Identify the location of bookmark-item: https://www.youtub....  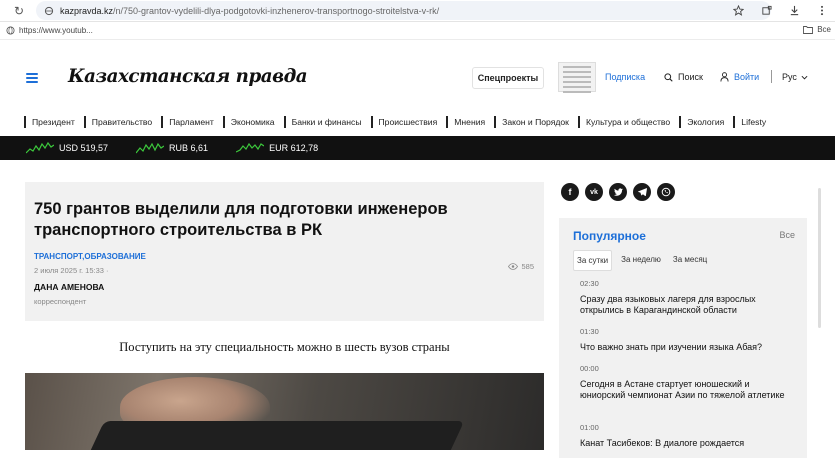
(49, 30).